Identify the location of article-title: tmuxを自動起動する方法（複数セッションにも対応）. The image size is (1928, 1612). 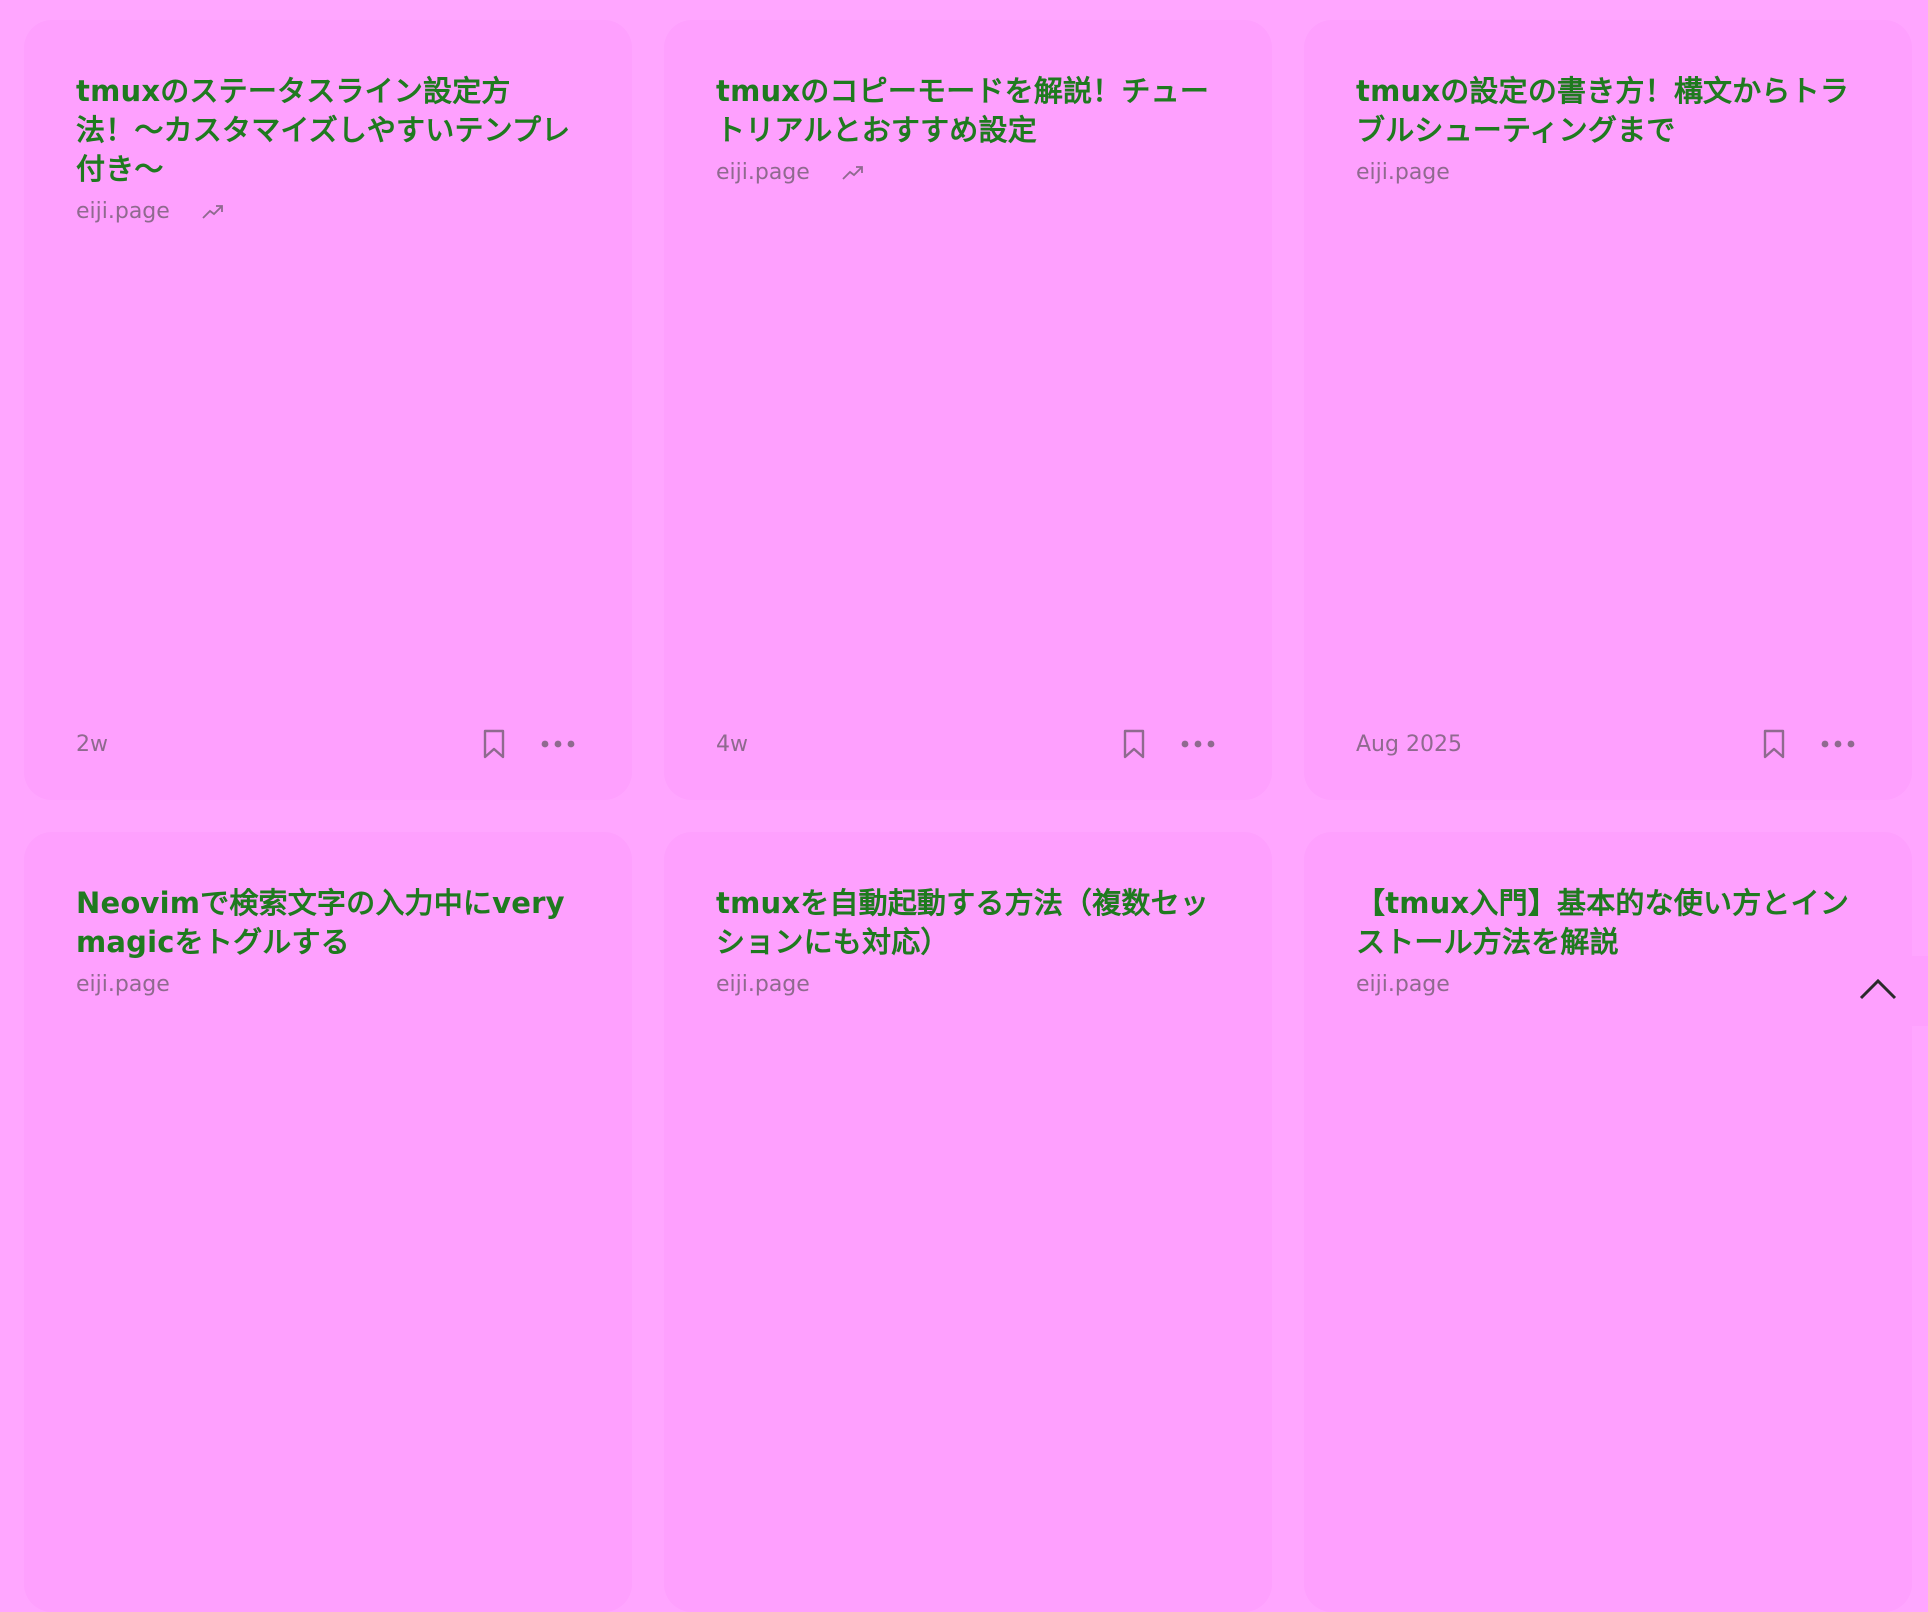
(968, 923).